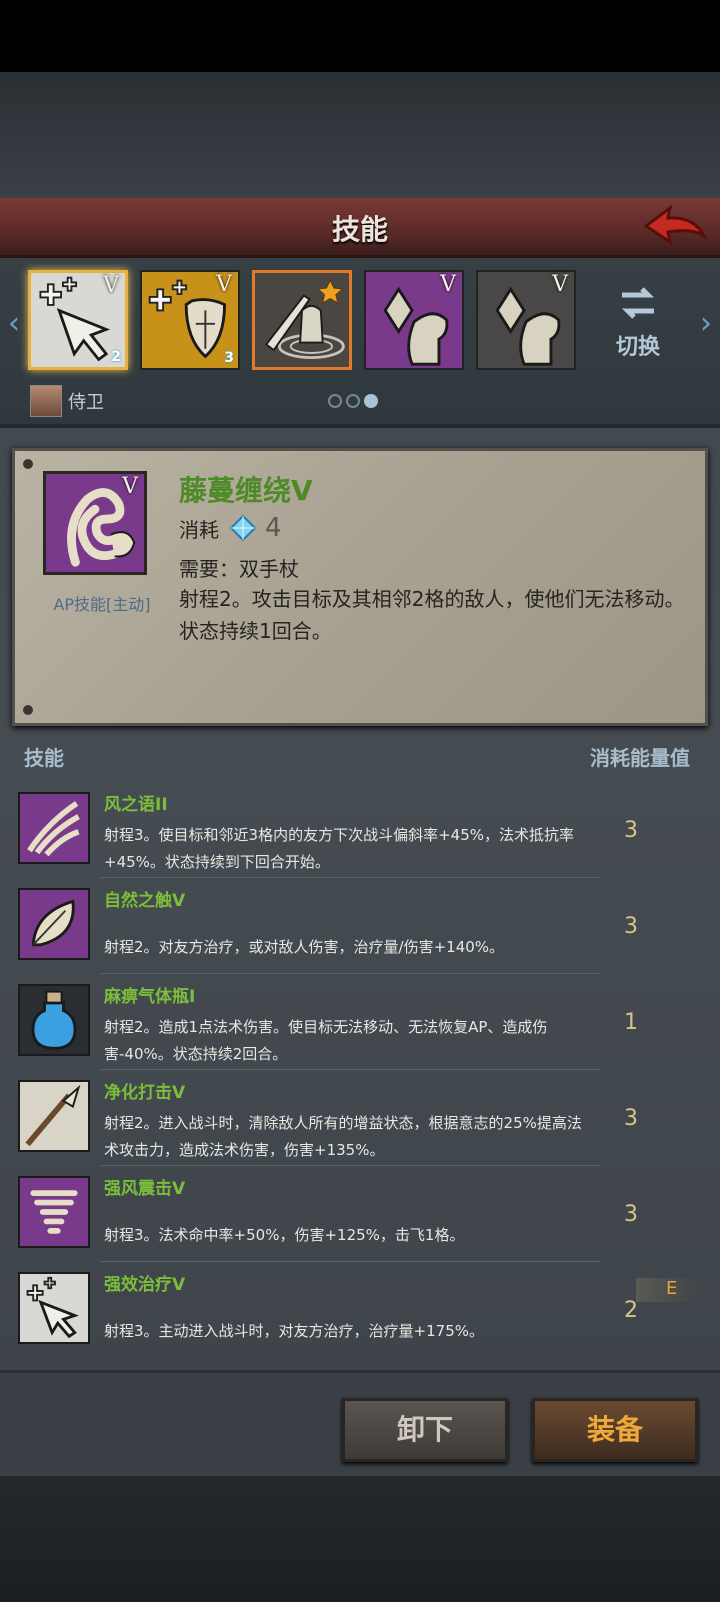 The height and width of the screenshot is (1602, 720). What do you see at coordinates (360, 1214) in the screenshot?
I see `skill-row: 强风震击V 射程3。法术命中率+50%，伤害+125%，击飞1格。 3` at bounding box center [360, 1214].